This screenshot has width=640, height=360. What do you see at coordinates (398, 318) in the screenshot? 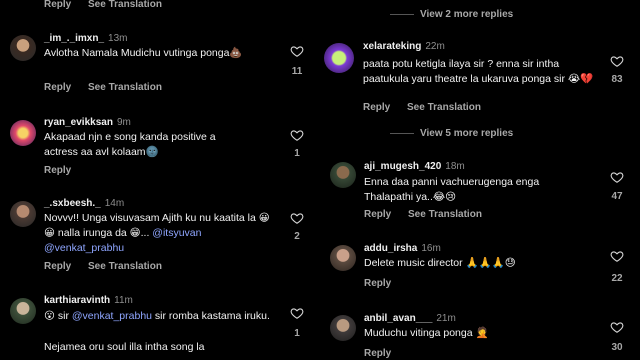
I see `username: anbil_avan___` at bounding box center [398, 318].